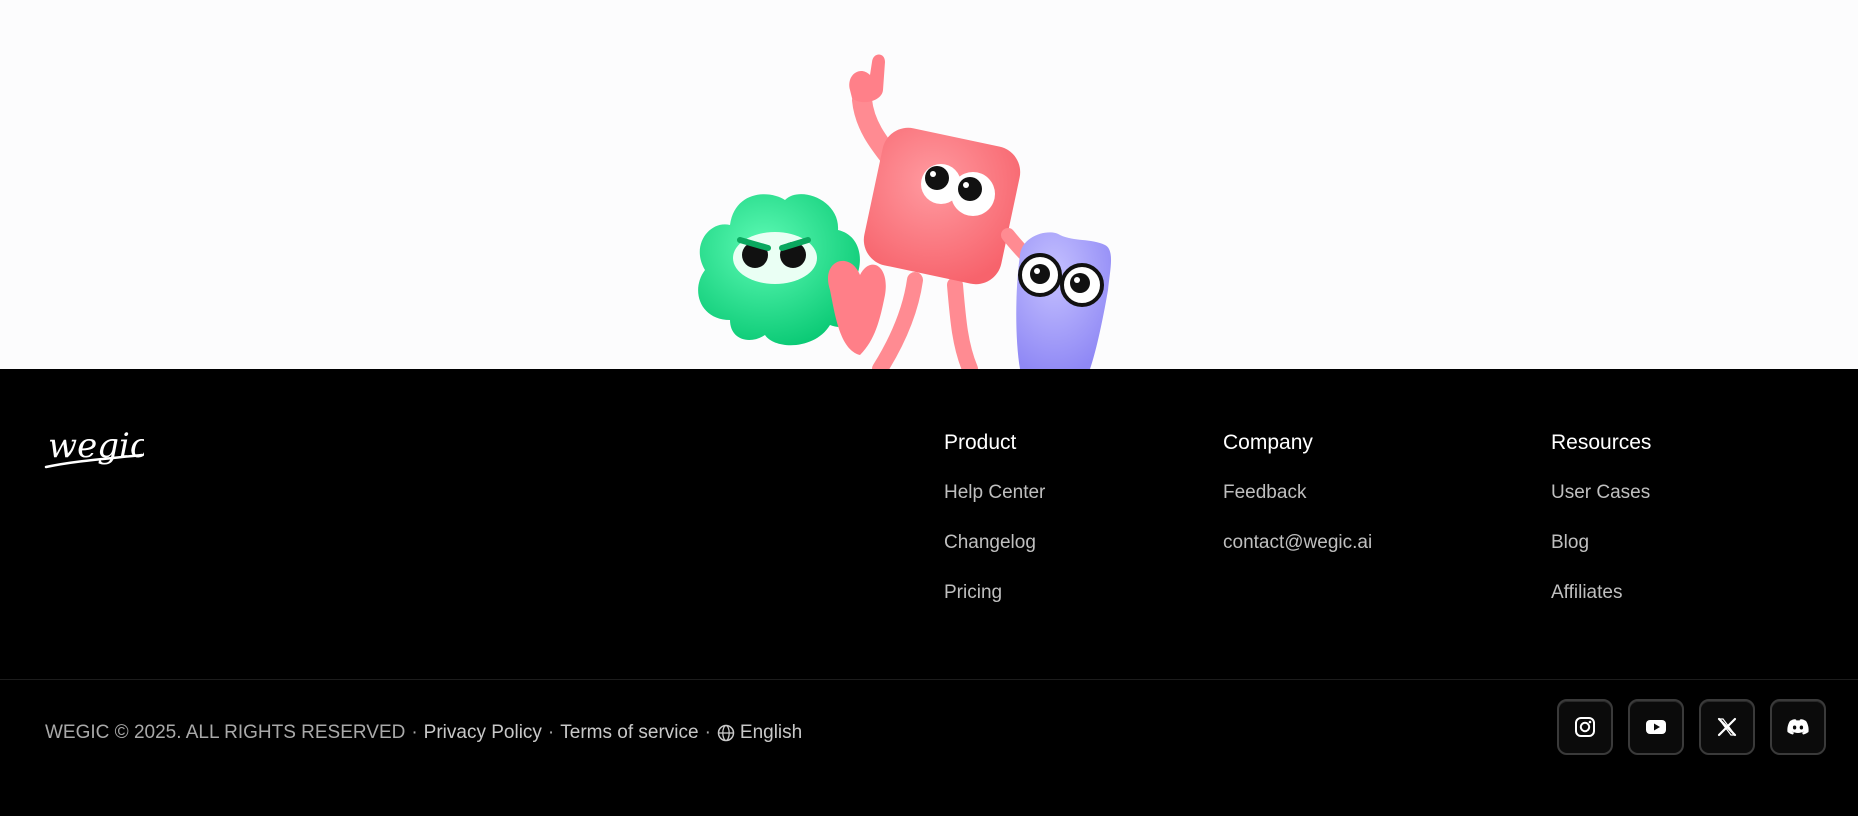 The image size is (1858, 816). Describe the element at coordinates (1297, 542) in the screenshot. I see `link-contact-email: contact@wegic.ai` at that location.